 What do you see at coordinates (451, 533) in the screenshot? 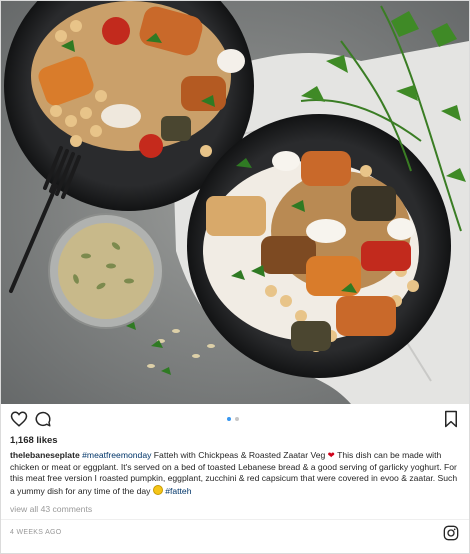
I see `instagram-icon` at bounding box center [451, 533].